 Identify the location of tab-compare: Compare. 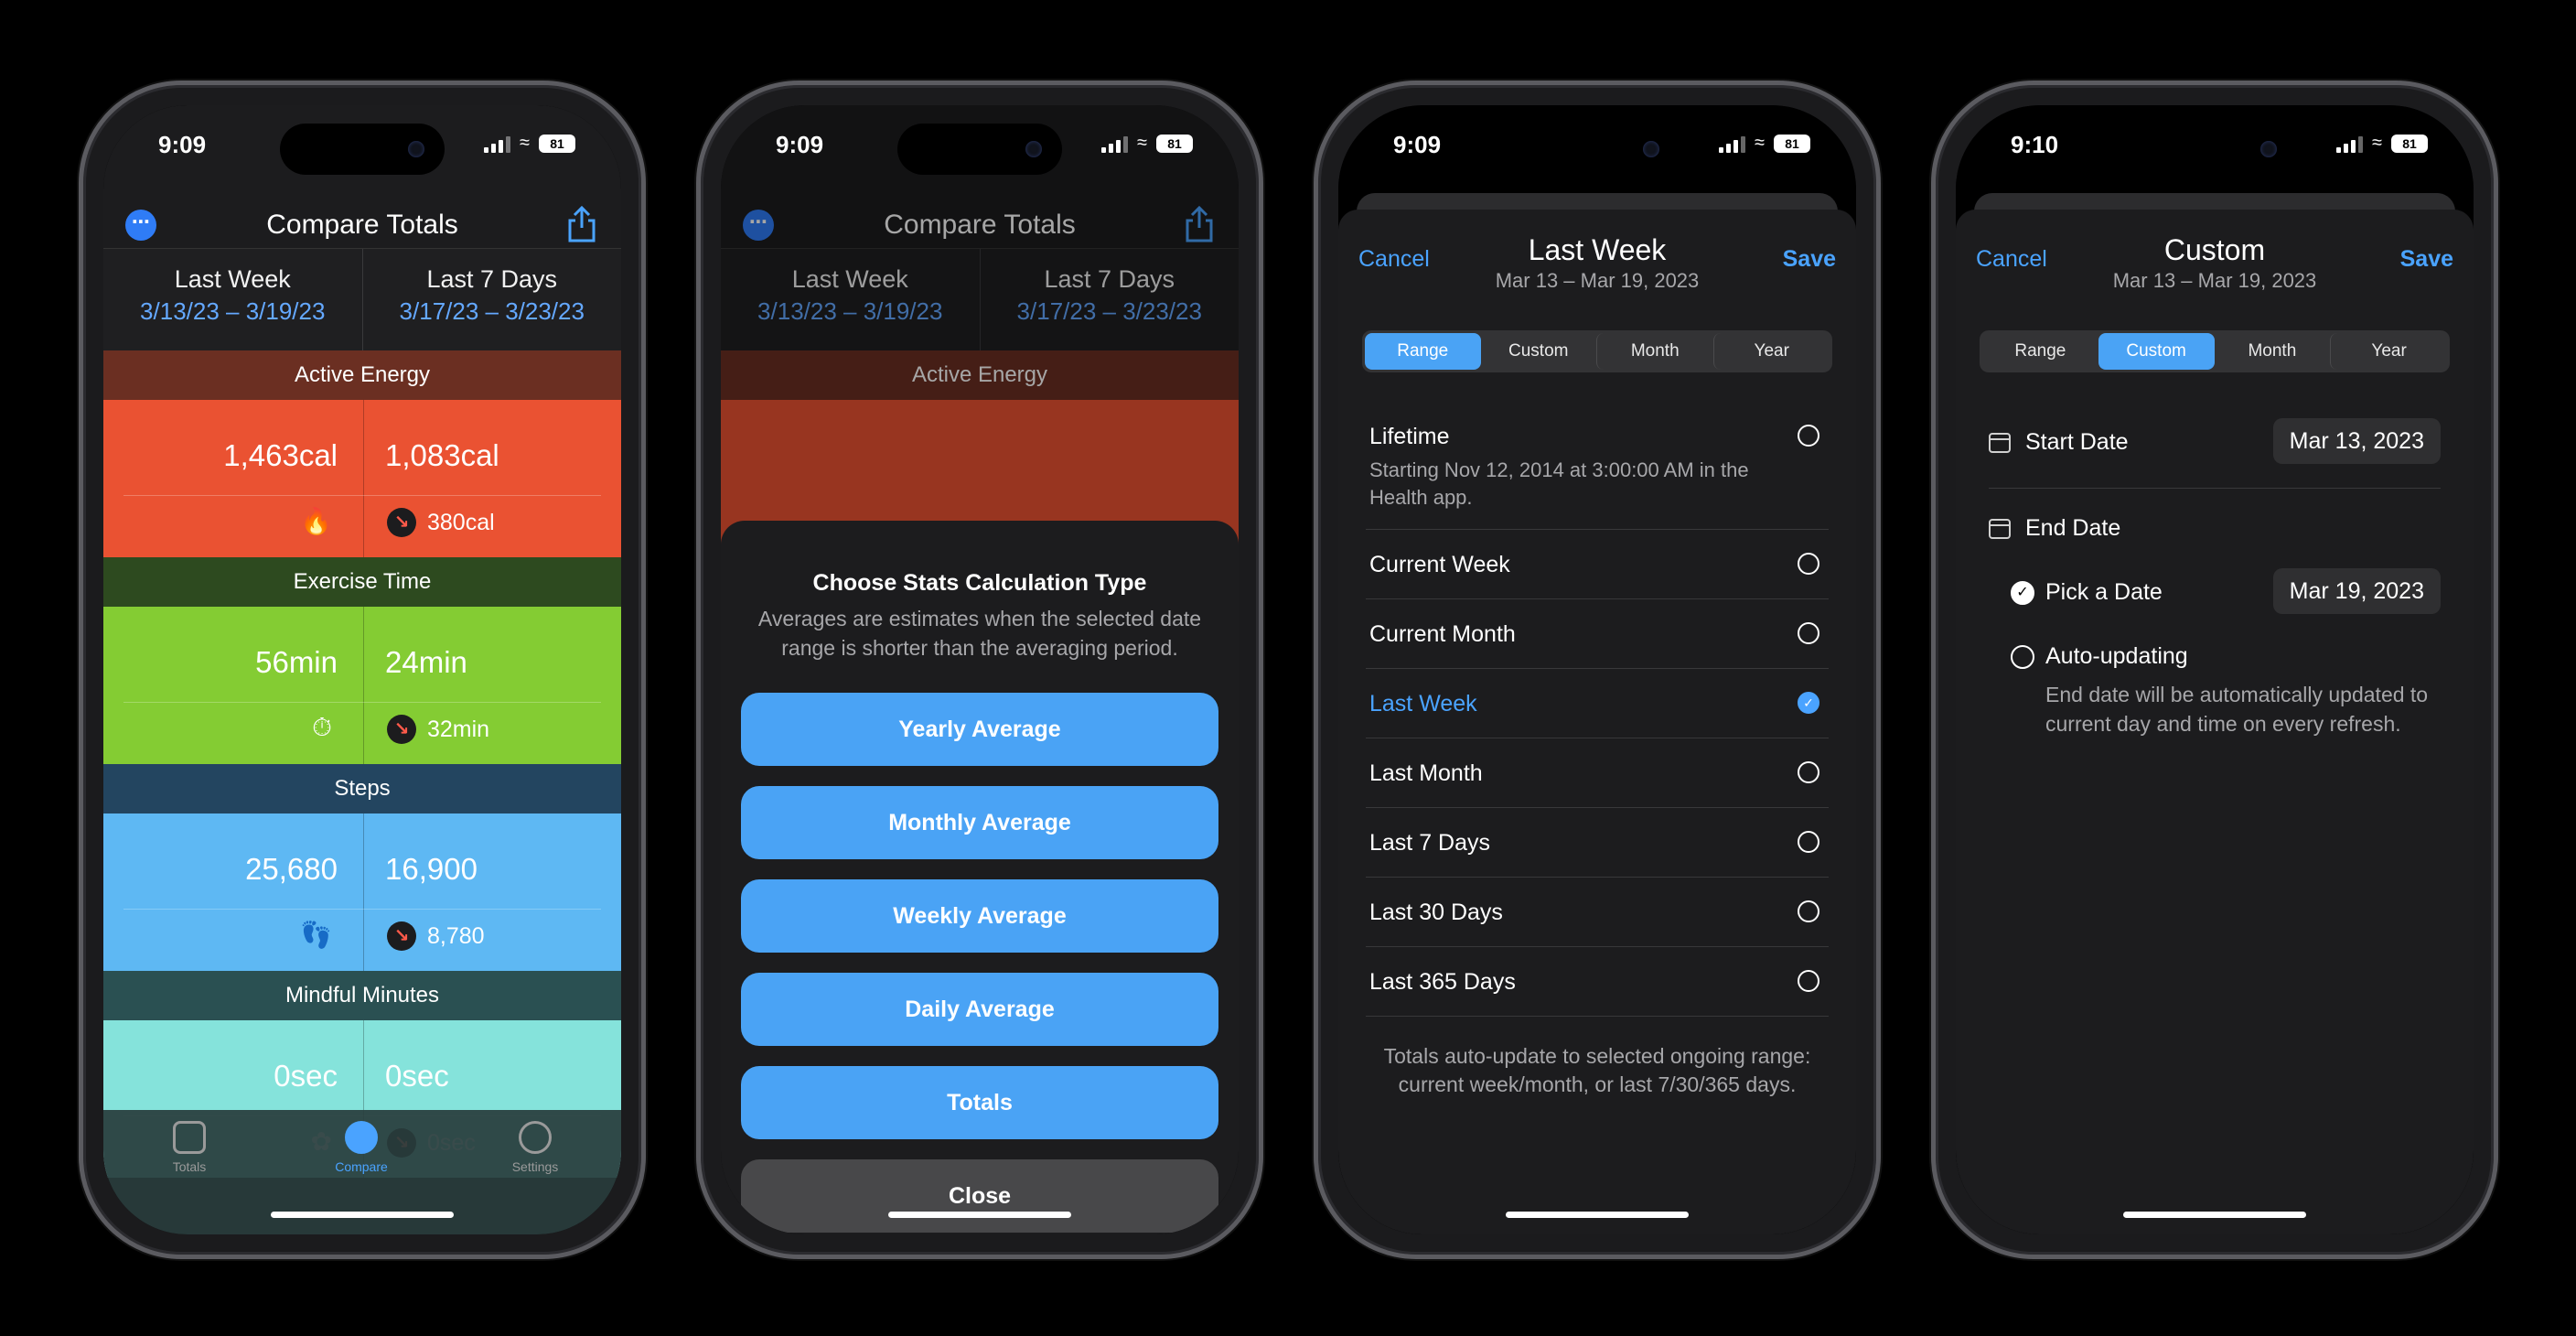
(361, 1147).